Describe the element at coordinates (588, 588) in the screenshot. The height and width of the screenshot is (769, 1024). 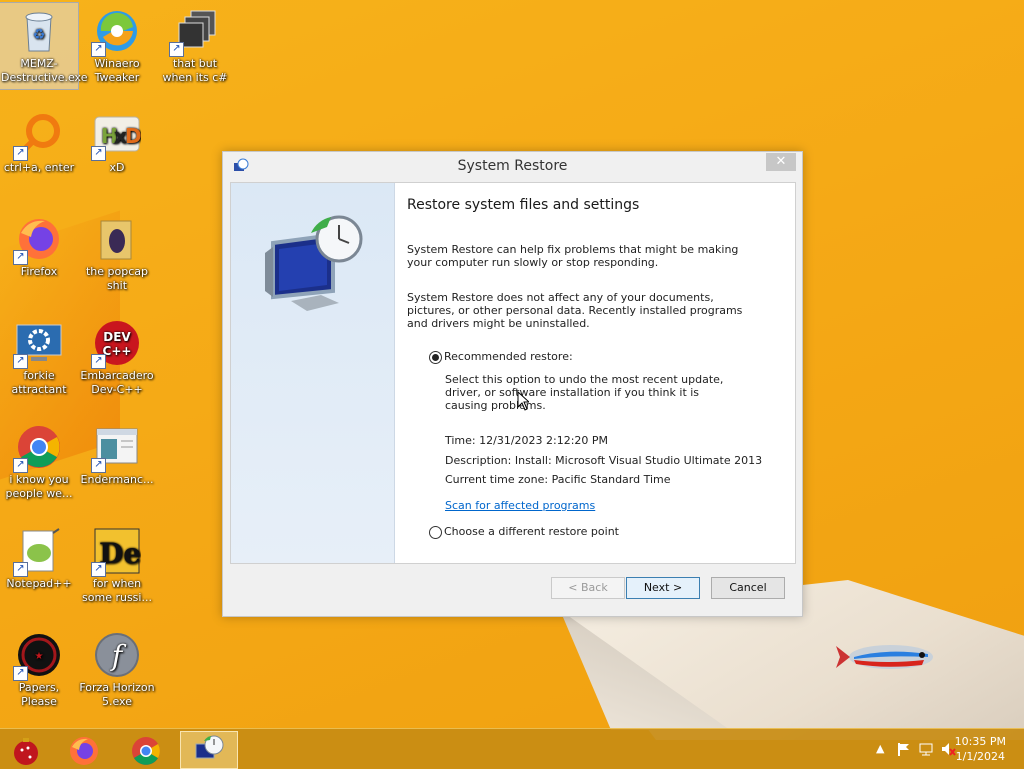
I see `back-button: < Back` at that location.